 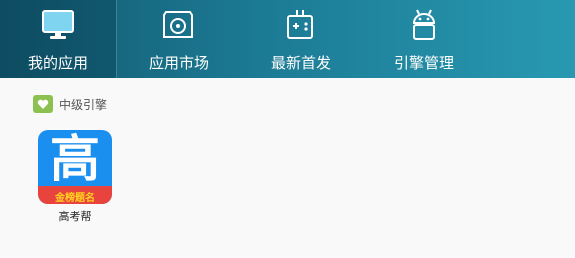 I want to click on tab-app-market: 应用市场, so click(x=179, y=39).